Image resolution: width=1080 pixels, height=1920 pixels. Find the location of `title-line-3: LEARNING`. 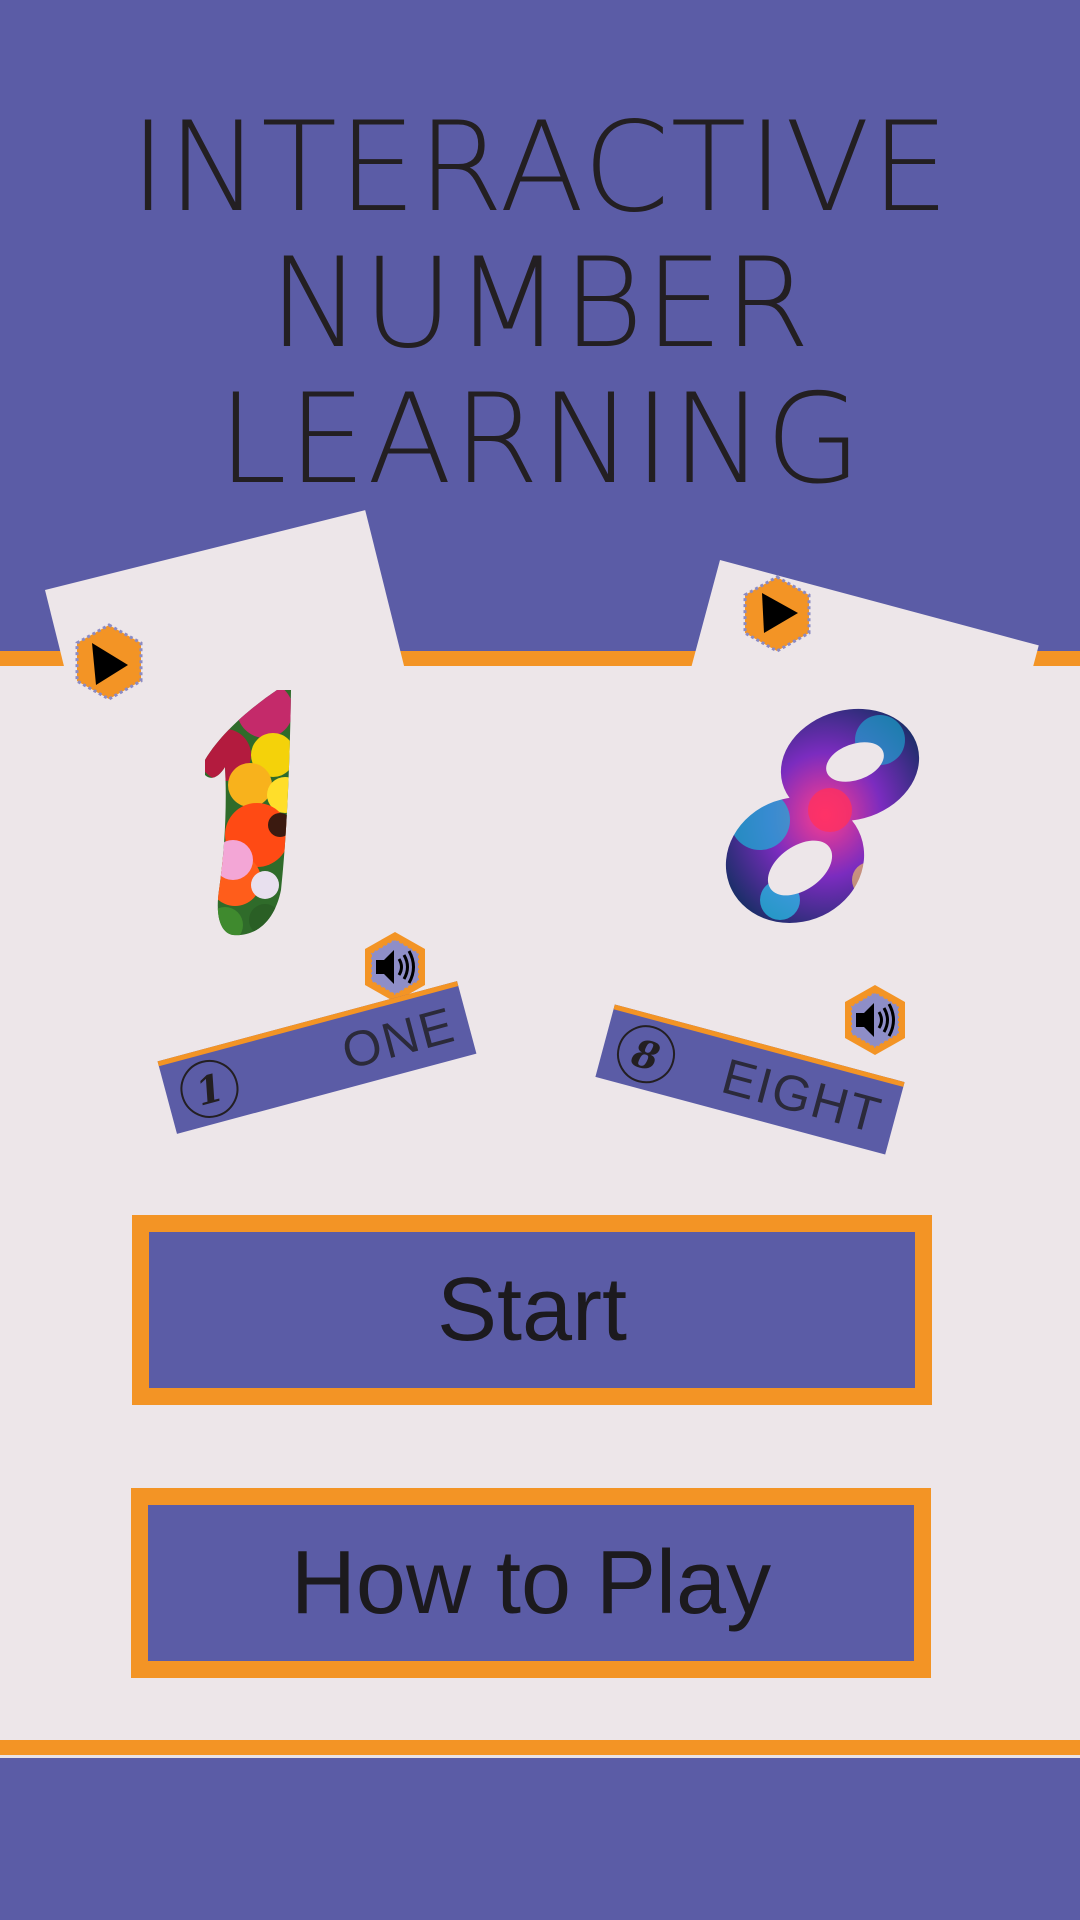

title-line-3: LEARNING is located at coordinates (540, 440).